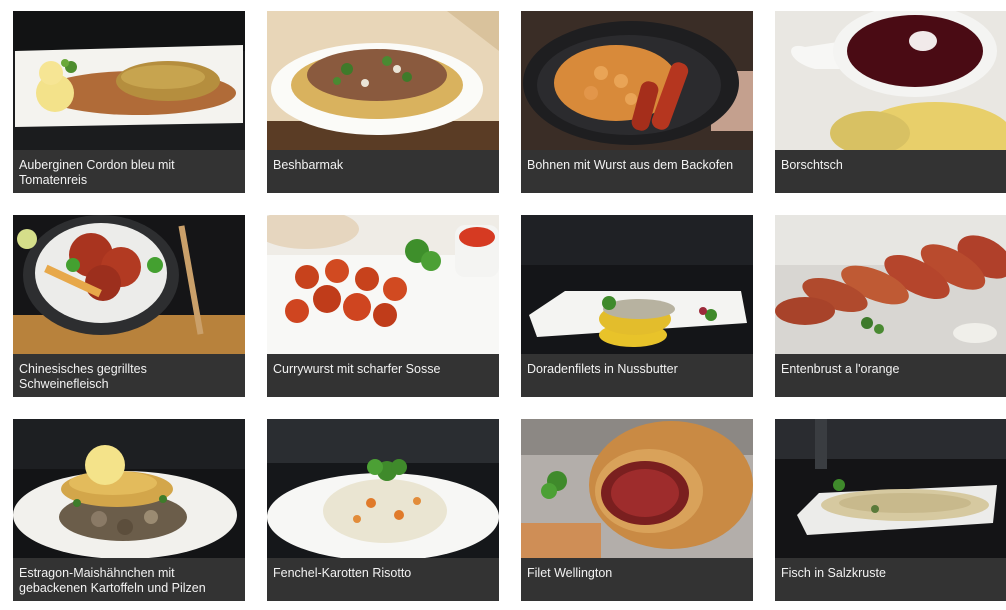  I want to click on recipe-title: Doradenfilets in Nussbutter, so click(637, 375).